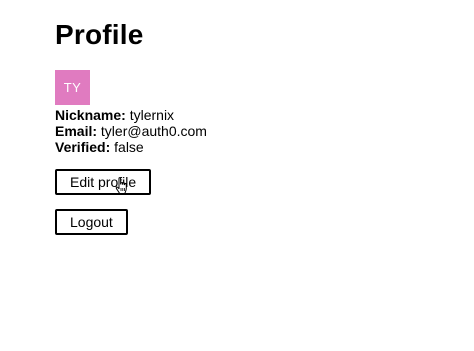 This screenshot has width=474, height=351. I want to click on email-label: Email:, so click(76, 131).